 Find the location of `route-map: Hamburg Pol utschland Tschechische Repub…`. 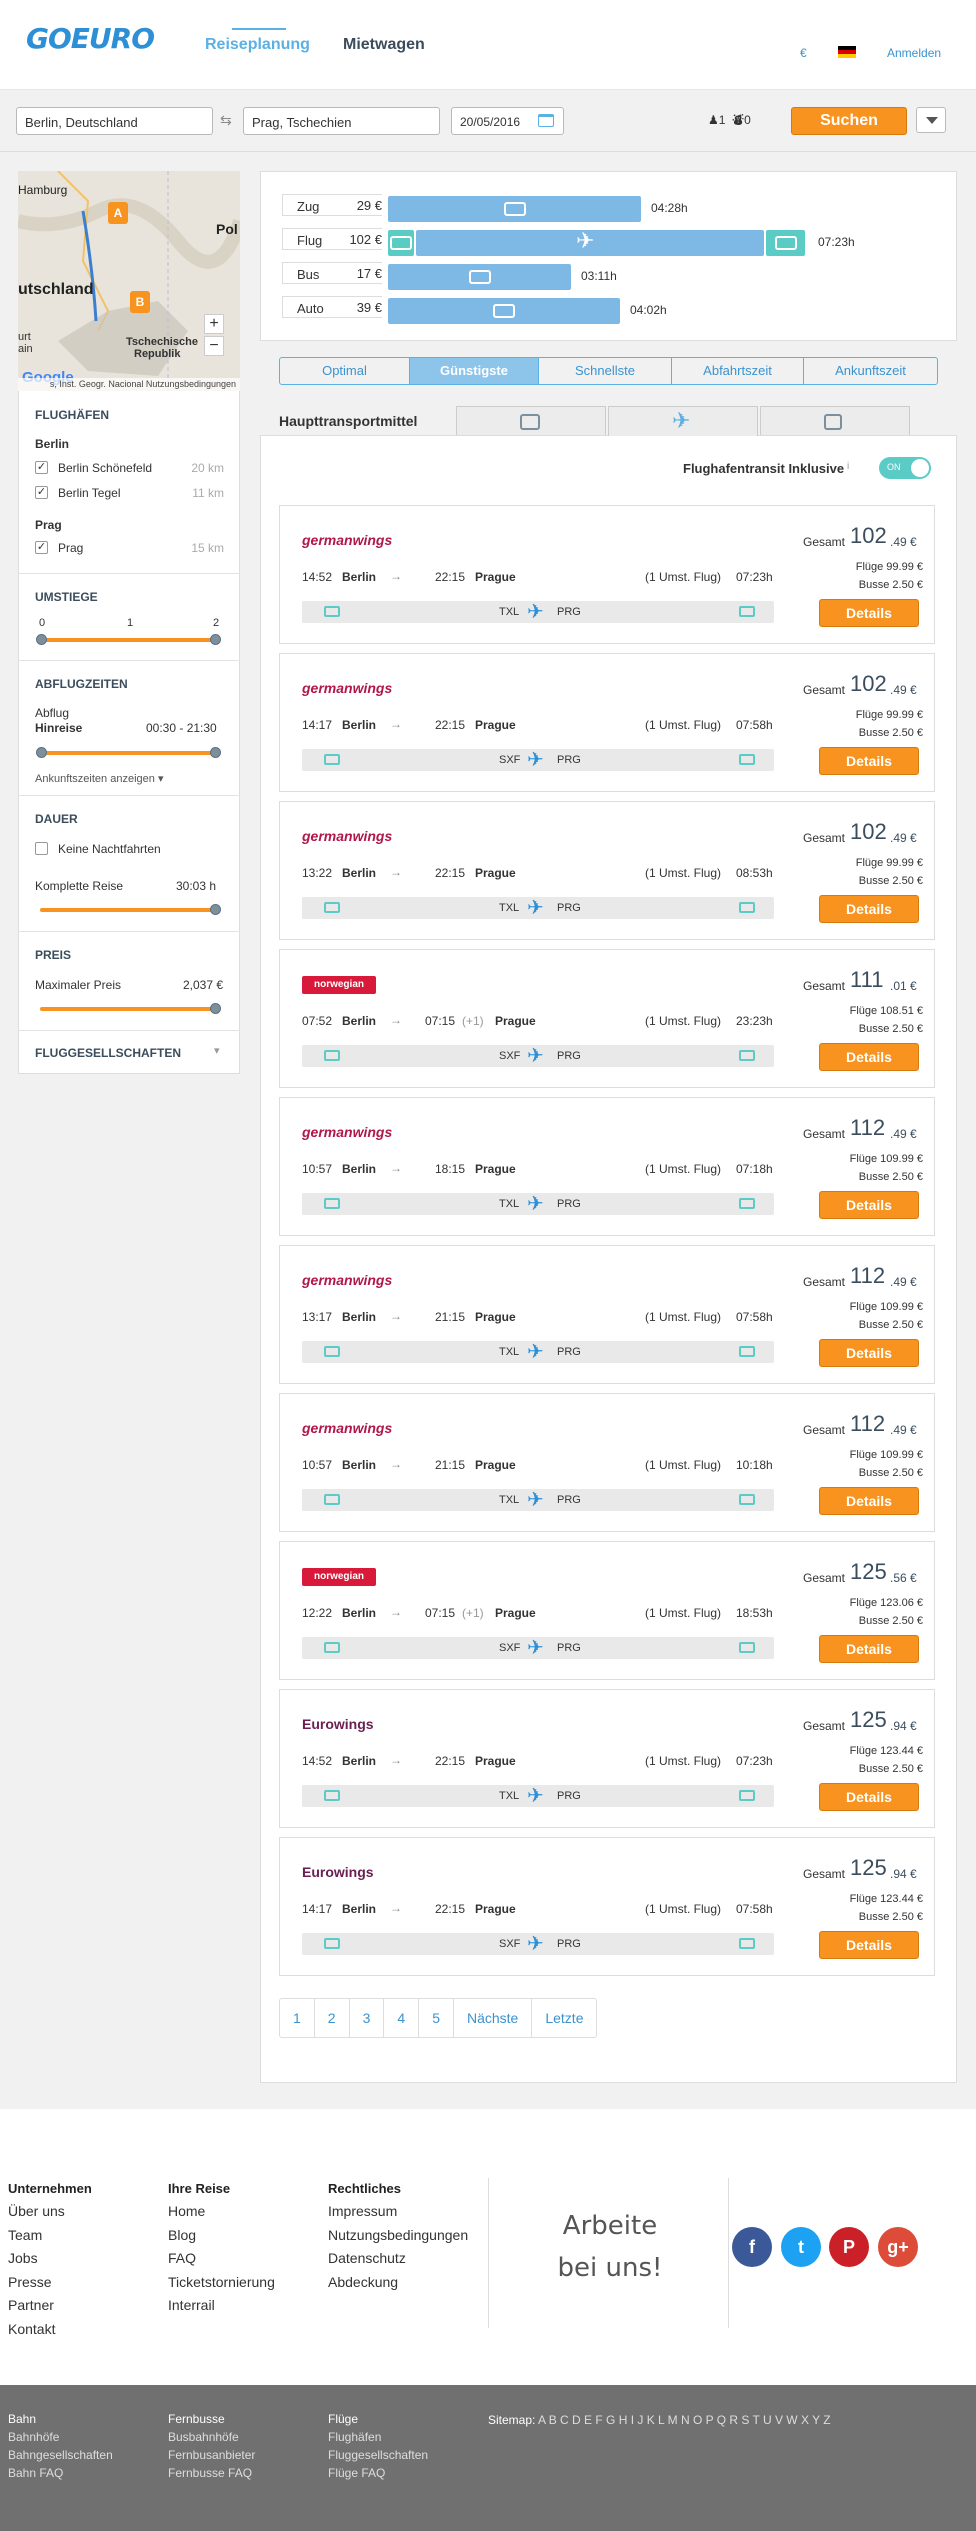

route-map: Hamburg Pol utschland Tschechische Repub… is located at coordinates (129, 281).